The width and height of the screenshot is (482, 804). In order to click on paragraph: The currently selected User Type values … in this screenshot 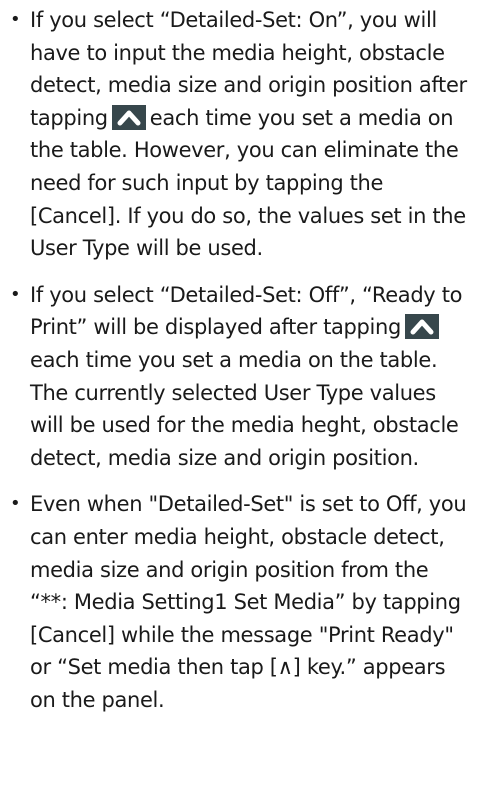, I will do `click(244, 425)`.